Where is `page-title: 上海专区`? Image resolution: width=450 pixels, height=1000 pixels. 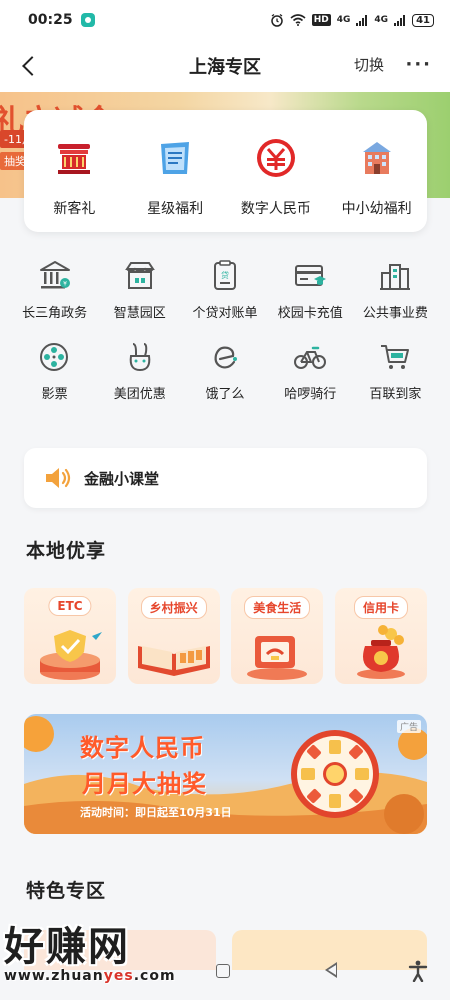 page-title: 上海专区 is located at coordinates (225, 67).